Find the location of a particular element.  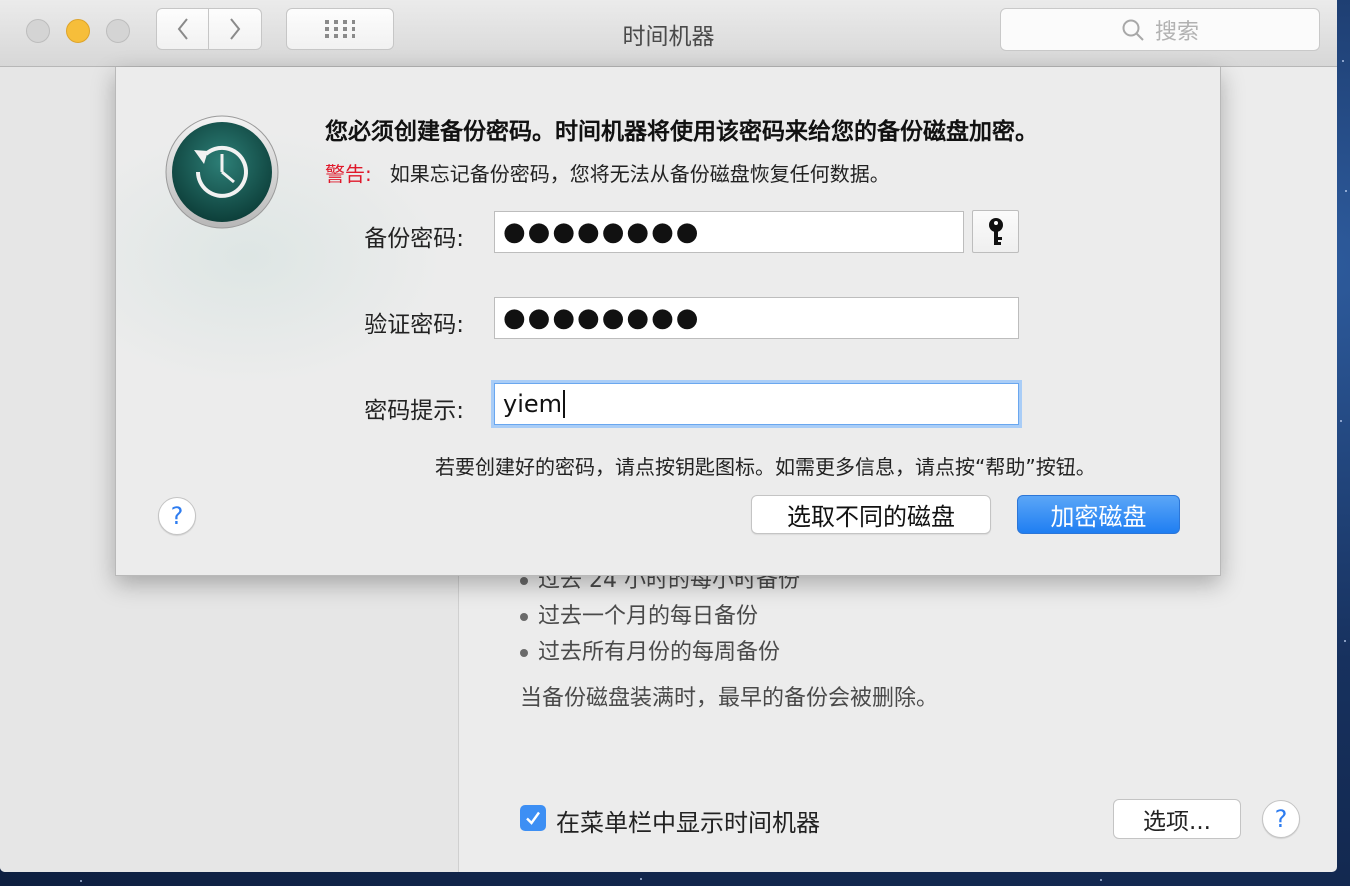

list-item-text: 过去一个月的每日备份 is located at coordinates (648, 616).